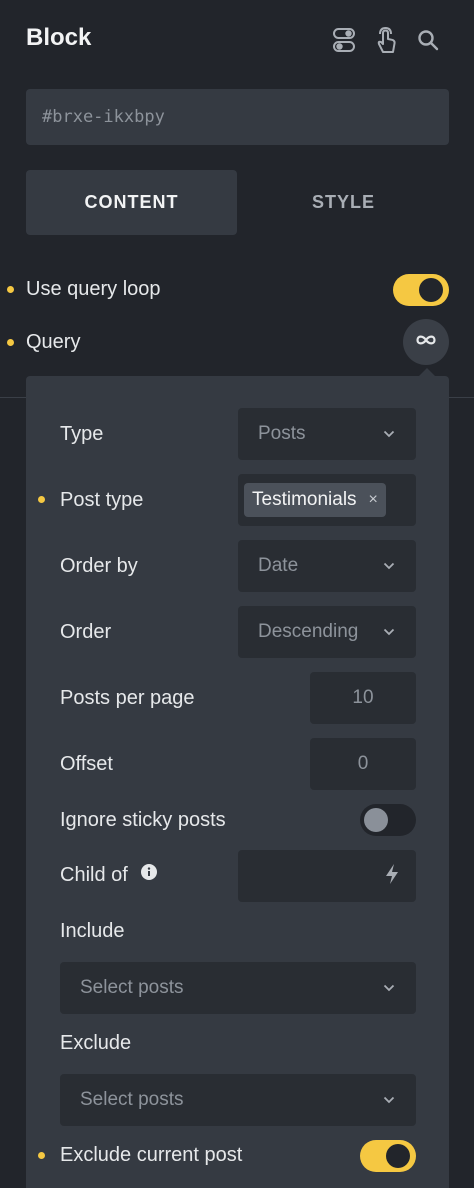  What do you see at coordinates (282, 433) in the screenshot?
I see `type-select-value: Posts` at bounding box center [282, 433].